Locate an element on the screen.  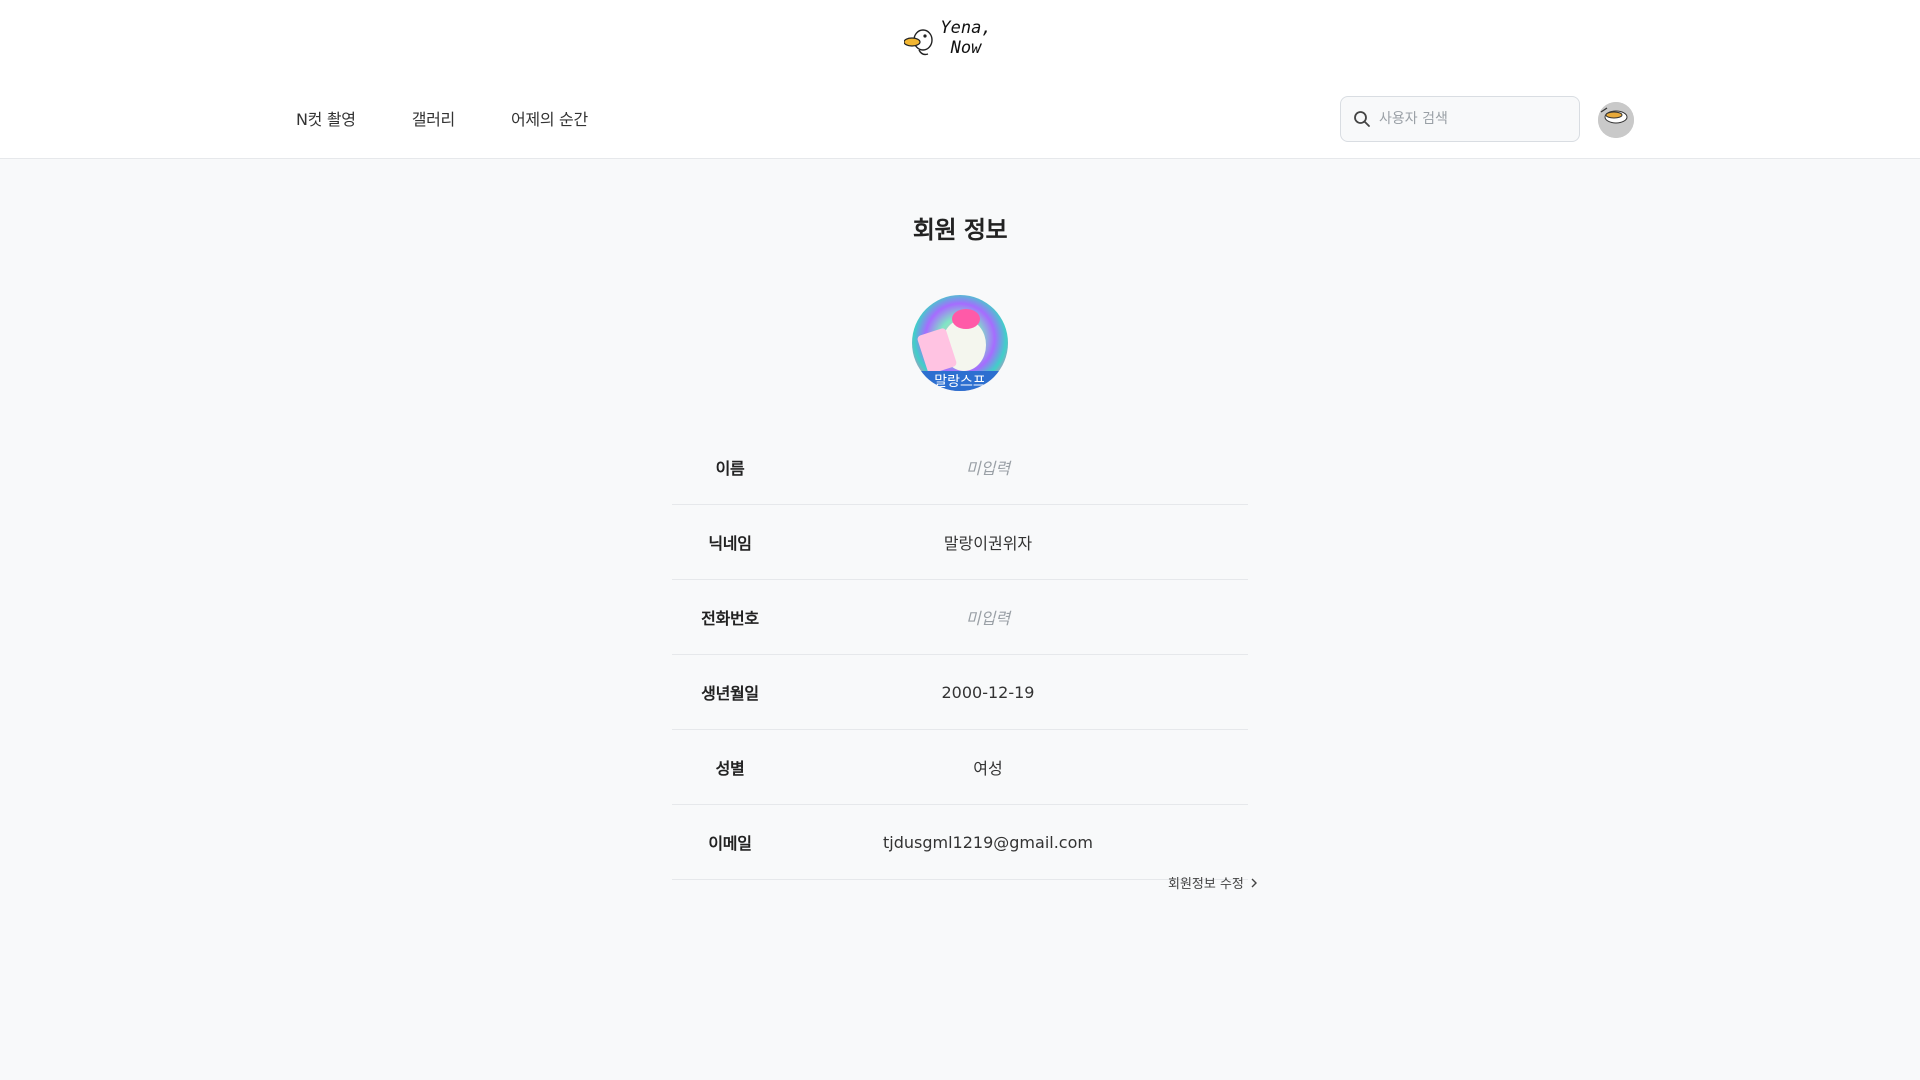
profile-picture: 말랑스프 is located at coordinates (960, 343).